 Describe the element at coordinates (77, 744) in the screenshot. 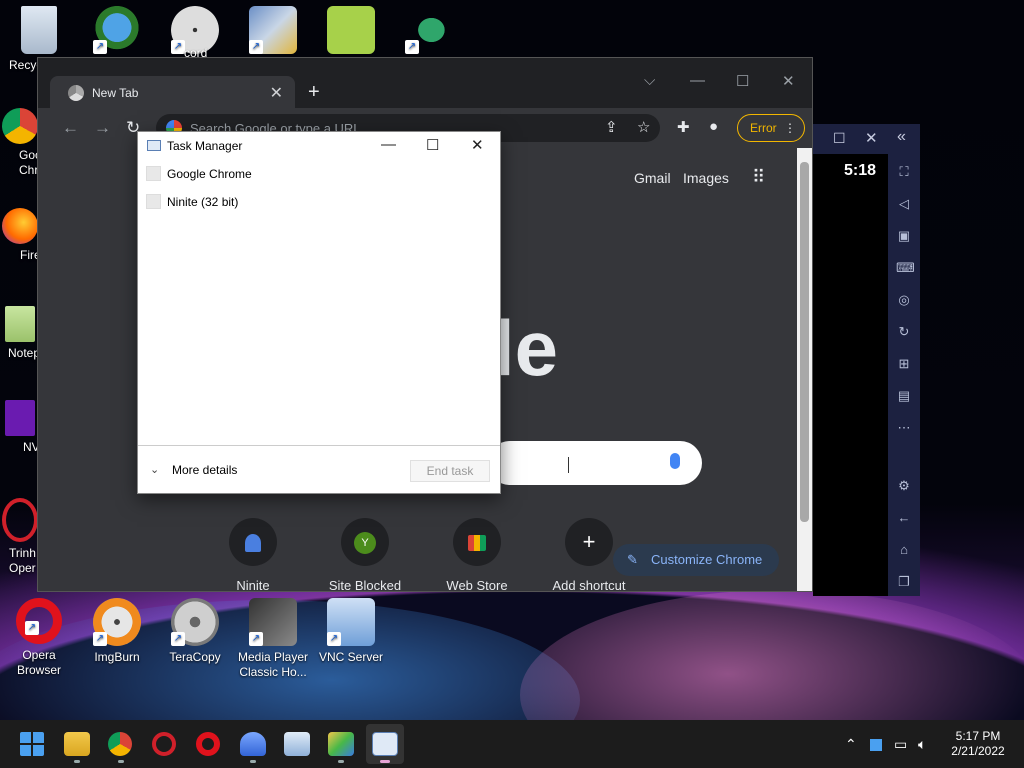

I see `file-explorer-icon` at that location.